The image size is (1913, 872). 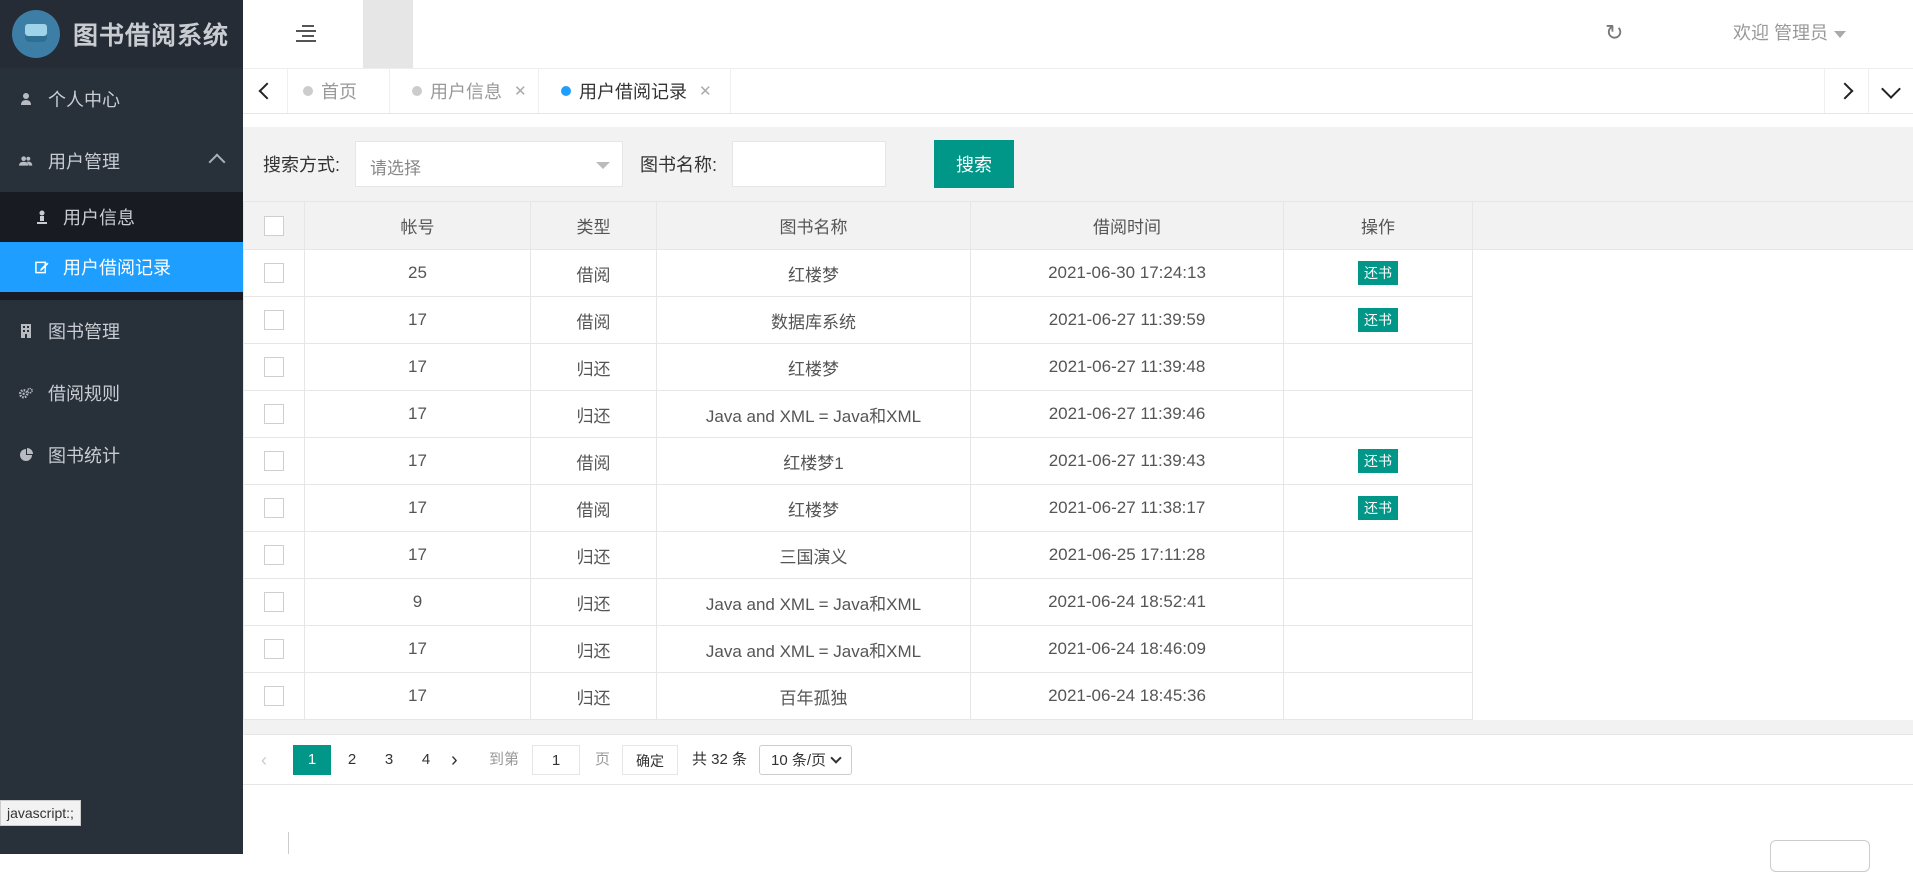 What do you see at coordinates (418, 226) in the screenshot?
I see `col-header-account: 帐号` at bounding box center [418, 226].